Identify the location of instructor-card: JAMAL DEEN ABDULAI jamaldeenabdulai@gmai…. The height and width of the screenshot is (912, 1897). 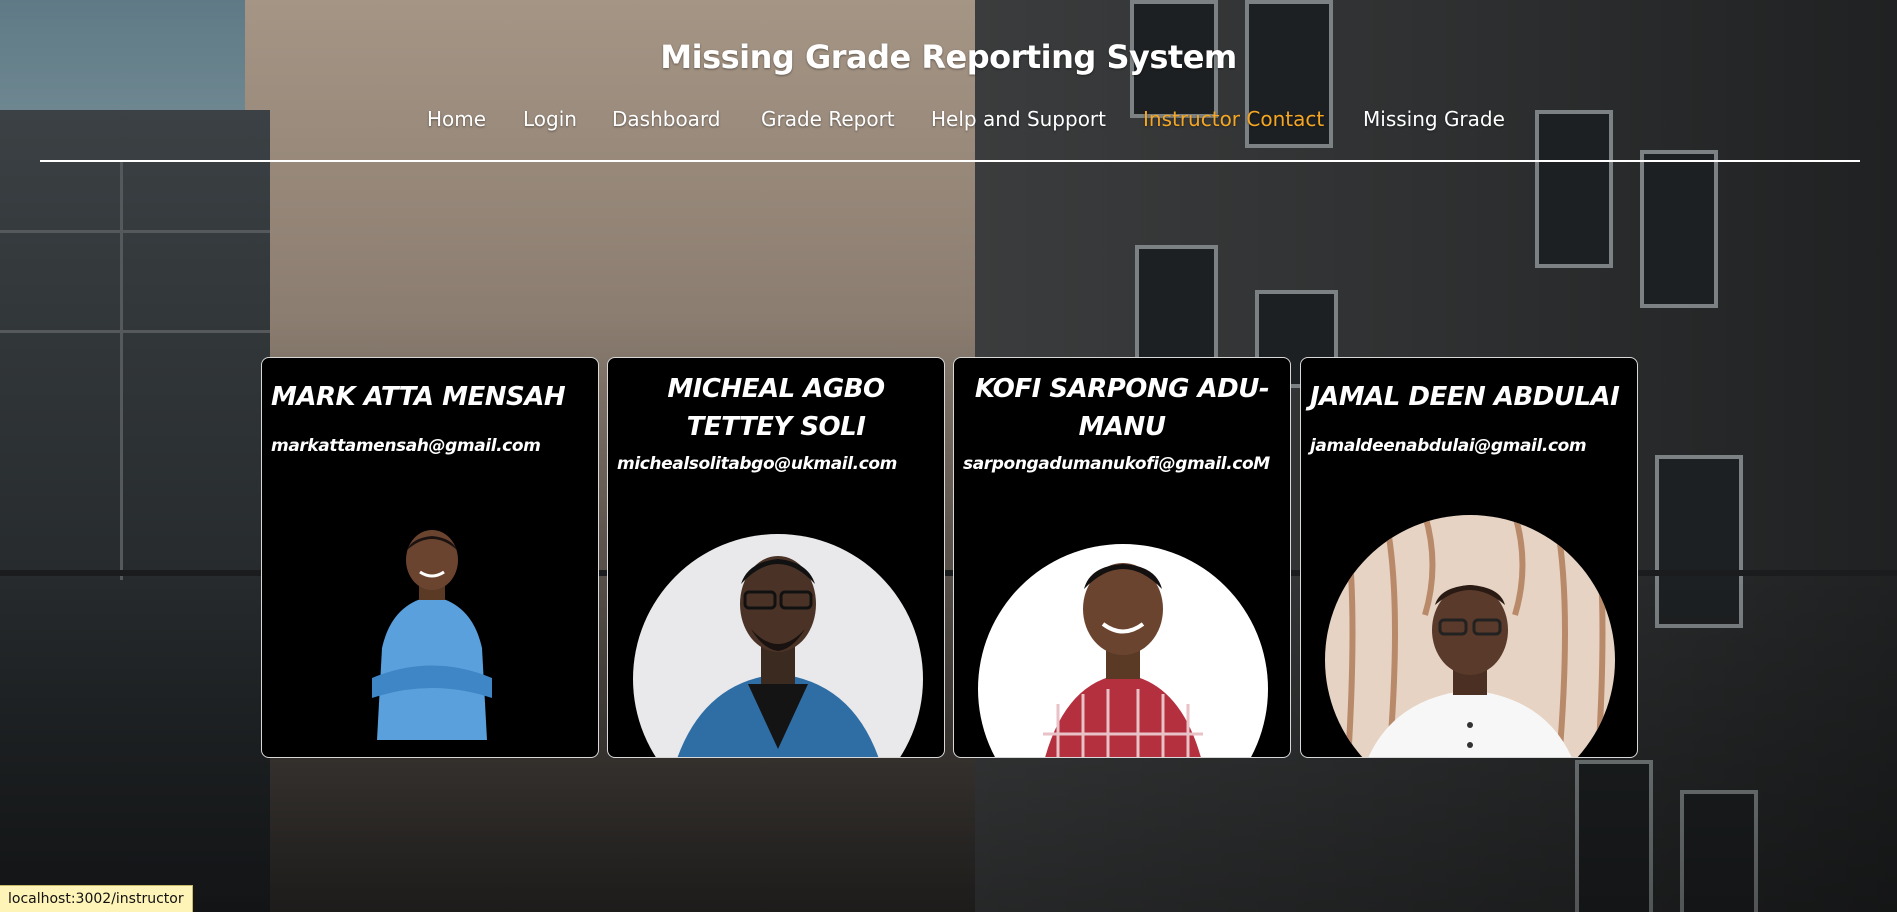
(1469, 557).